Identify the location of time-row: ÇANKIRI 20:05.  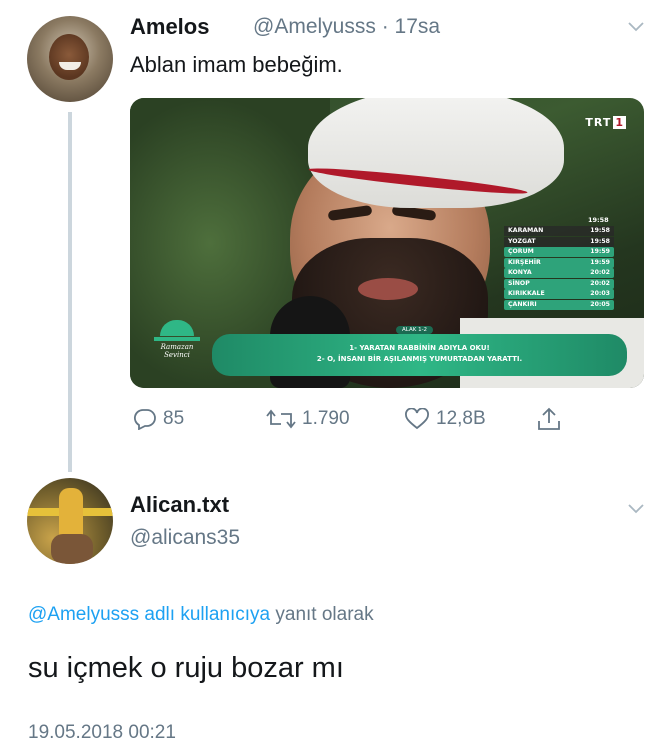
(559, 304).